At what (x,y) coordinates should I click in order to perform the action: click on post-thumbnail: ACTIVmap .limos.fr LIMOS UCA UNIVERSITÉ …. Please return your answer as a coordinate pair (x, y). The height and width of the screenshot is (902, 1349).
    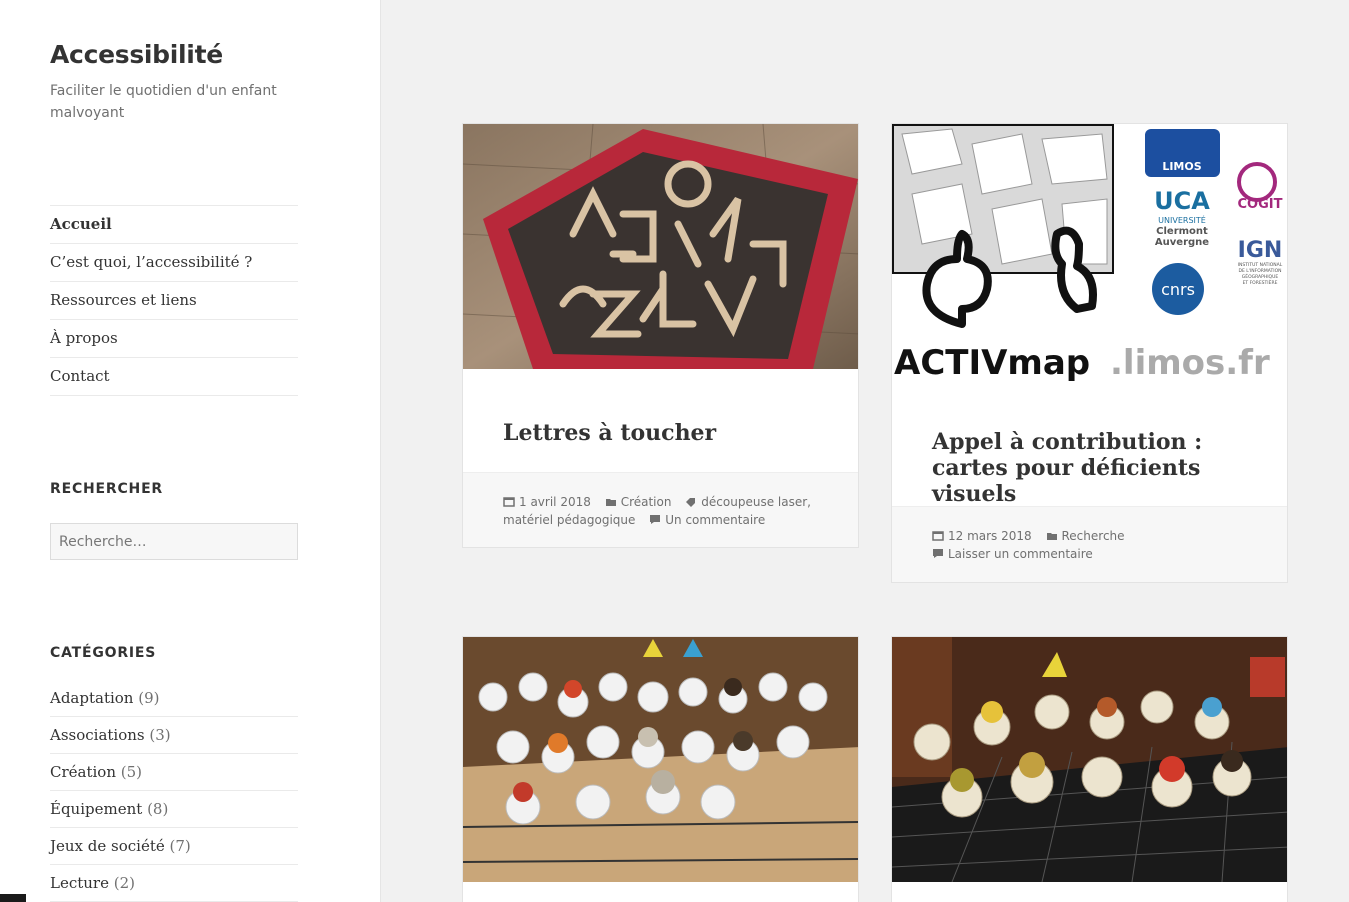
    Looking at the image, I should click on (1089, 254).